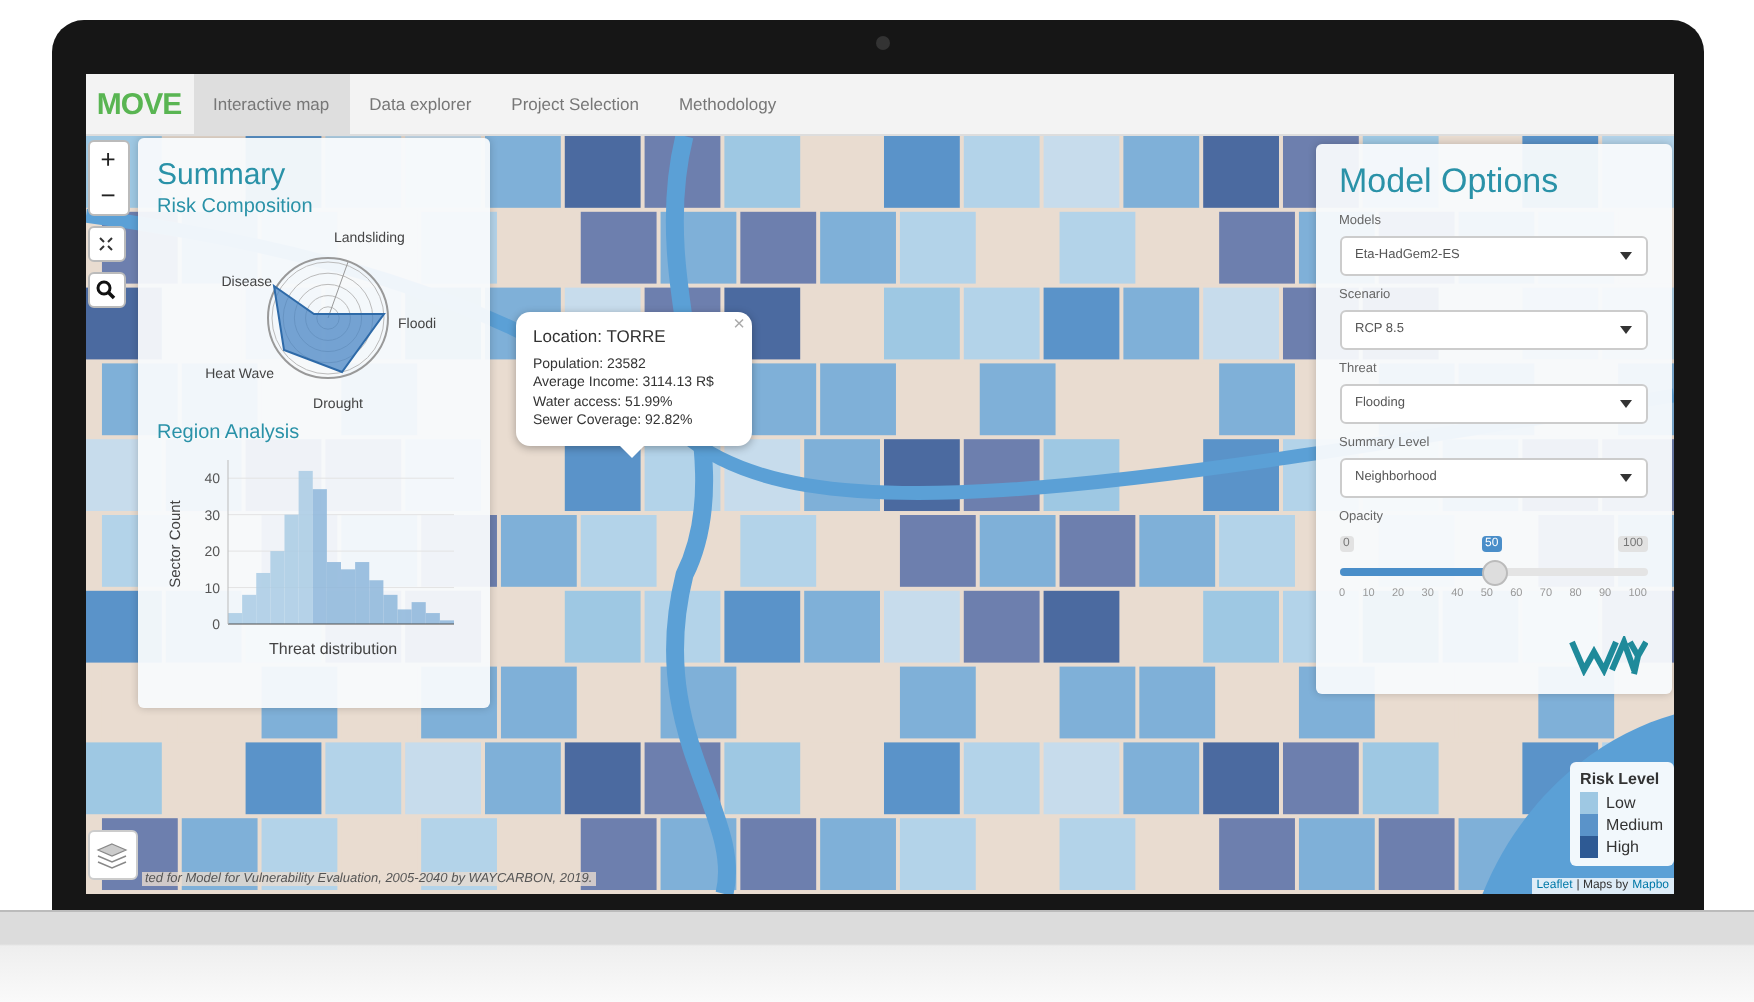 This screenshot has width=1754, height=1002. I want to click on panel-title: Model Options, so click(1450, 182).